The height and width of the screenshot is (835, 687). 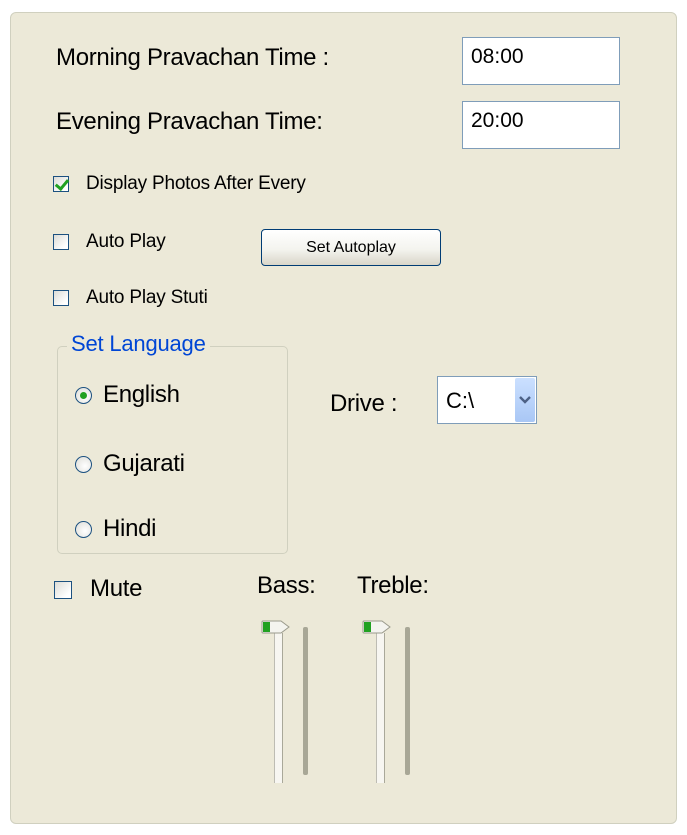 What do you see at coordinates (61, 298) in the screenshot?
I see `auto-play-stuti-checkbox` at bounding box center [61, 298].